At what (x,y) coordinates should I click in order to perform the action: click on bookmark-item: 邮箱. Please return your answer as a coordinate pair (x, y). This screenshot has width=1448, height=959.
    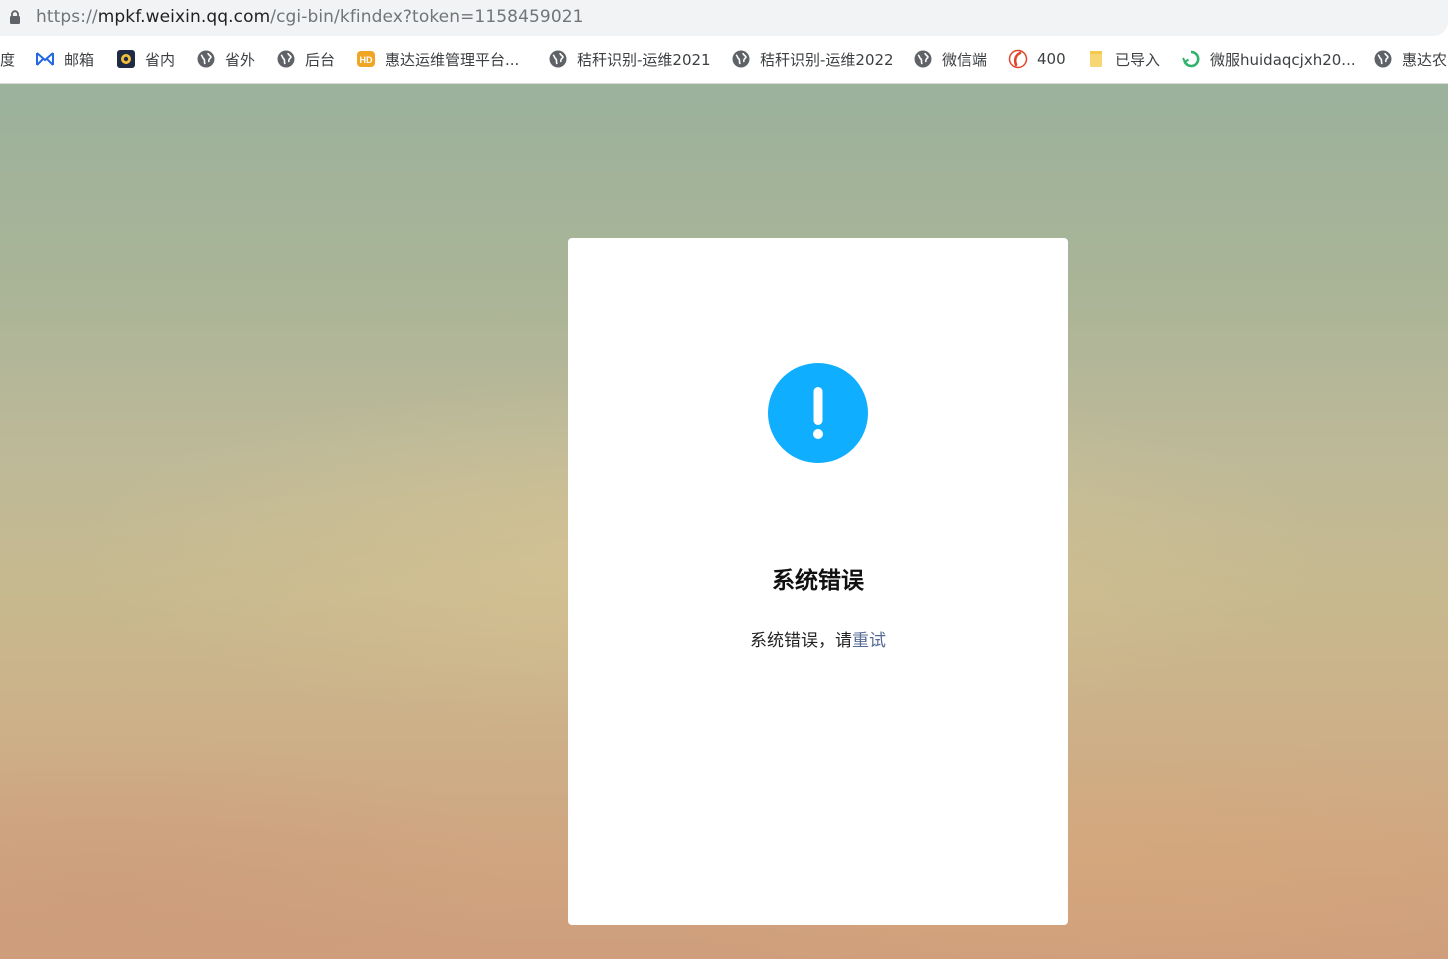
    Looking at the image, I should click on (64, 59).